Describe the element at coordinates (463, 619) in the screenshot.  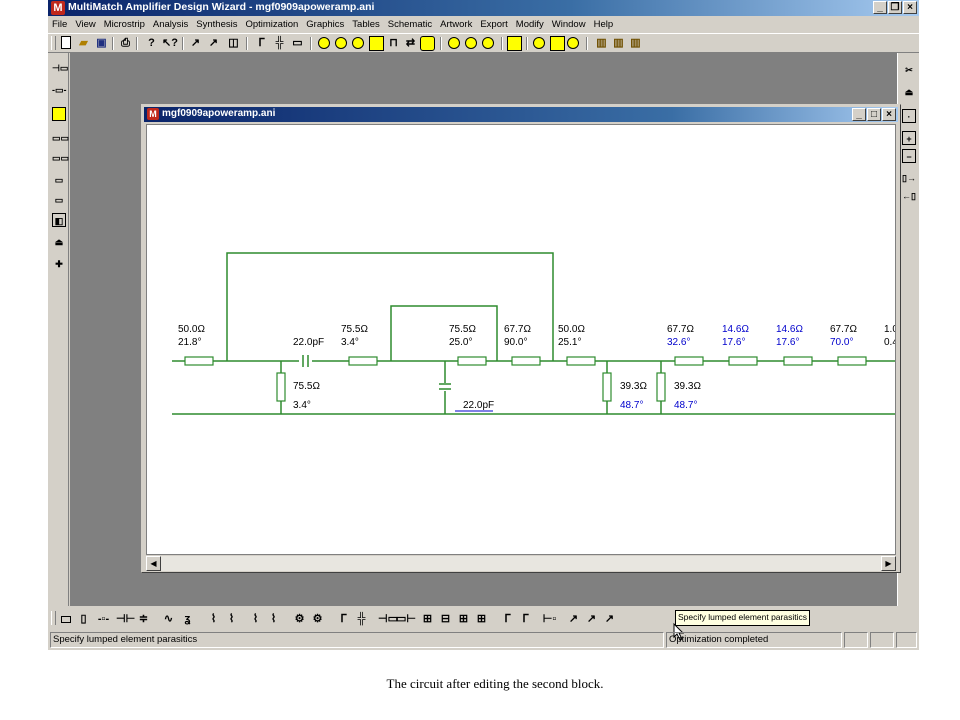
I see `ladder-3-icon: ⊞` at that location.